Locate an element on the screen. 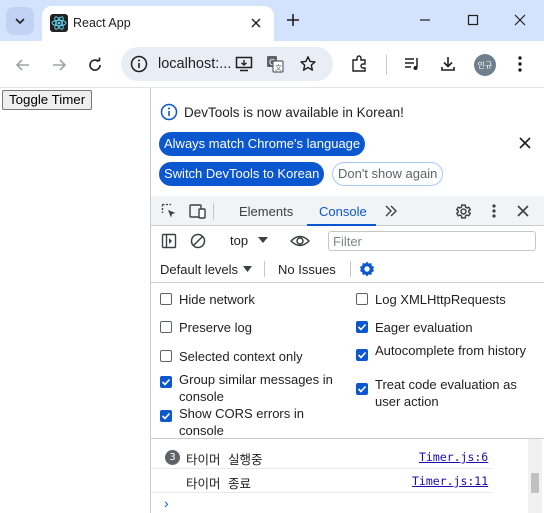 The width and height of the screenshot is (544, 513). playlist-icon is located at coordinates (411, 64).